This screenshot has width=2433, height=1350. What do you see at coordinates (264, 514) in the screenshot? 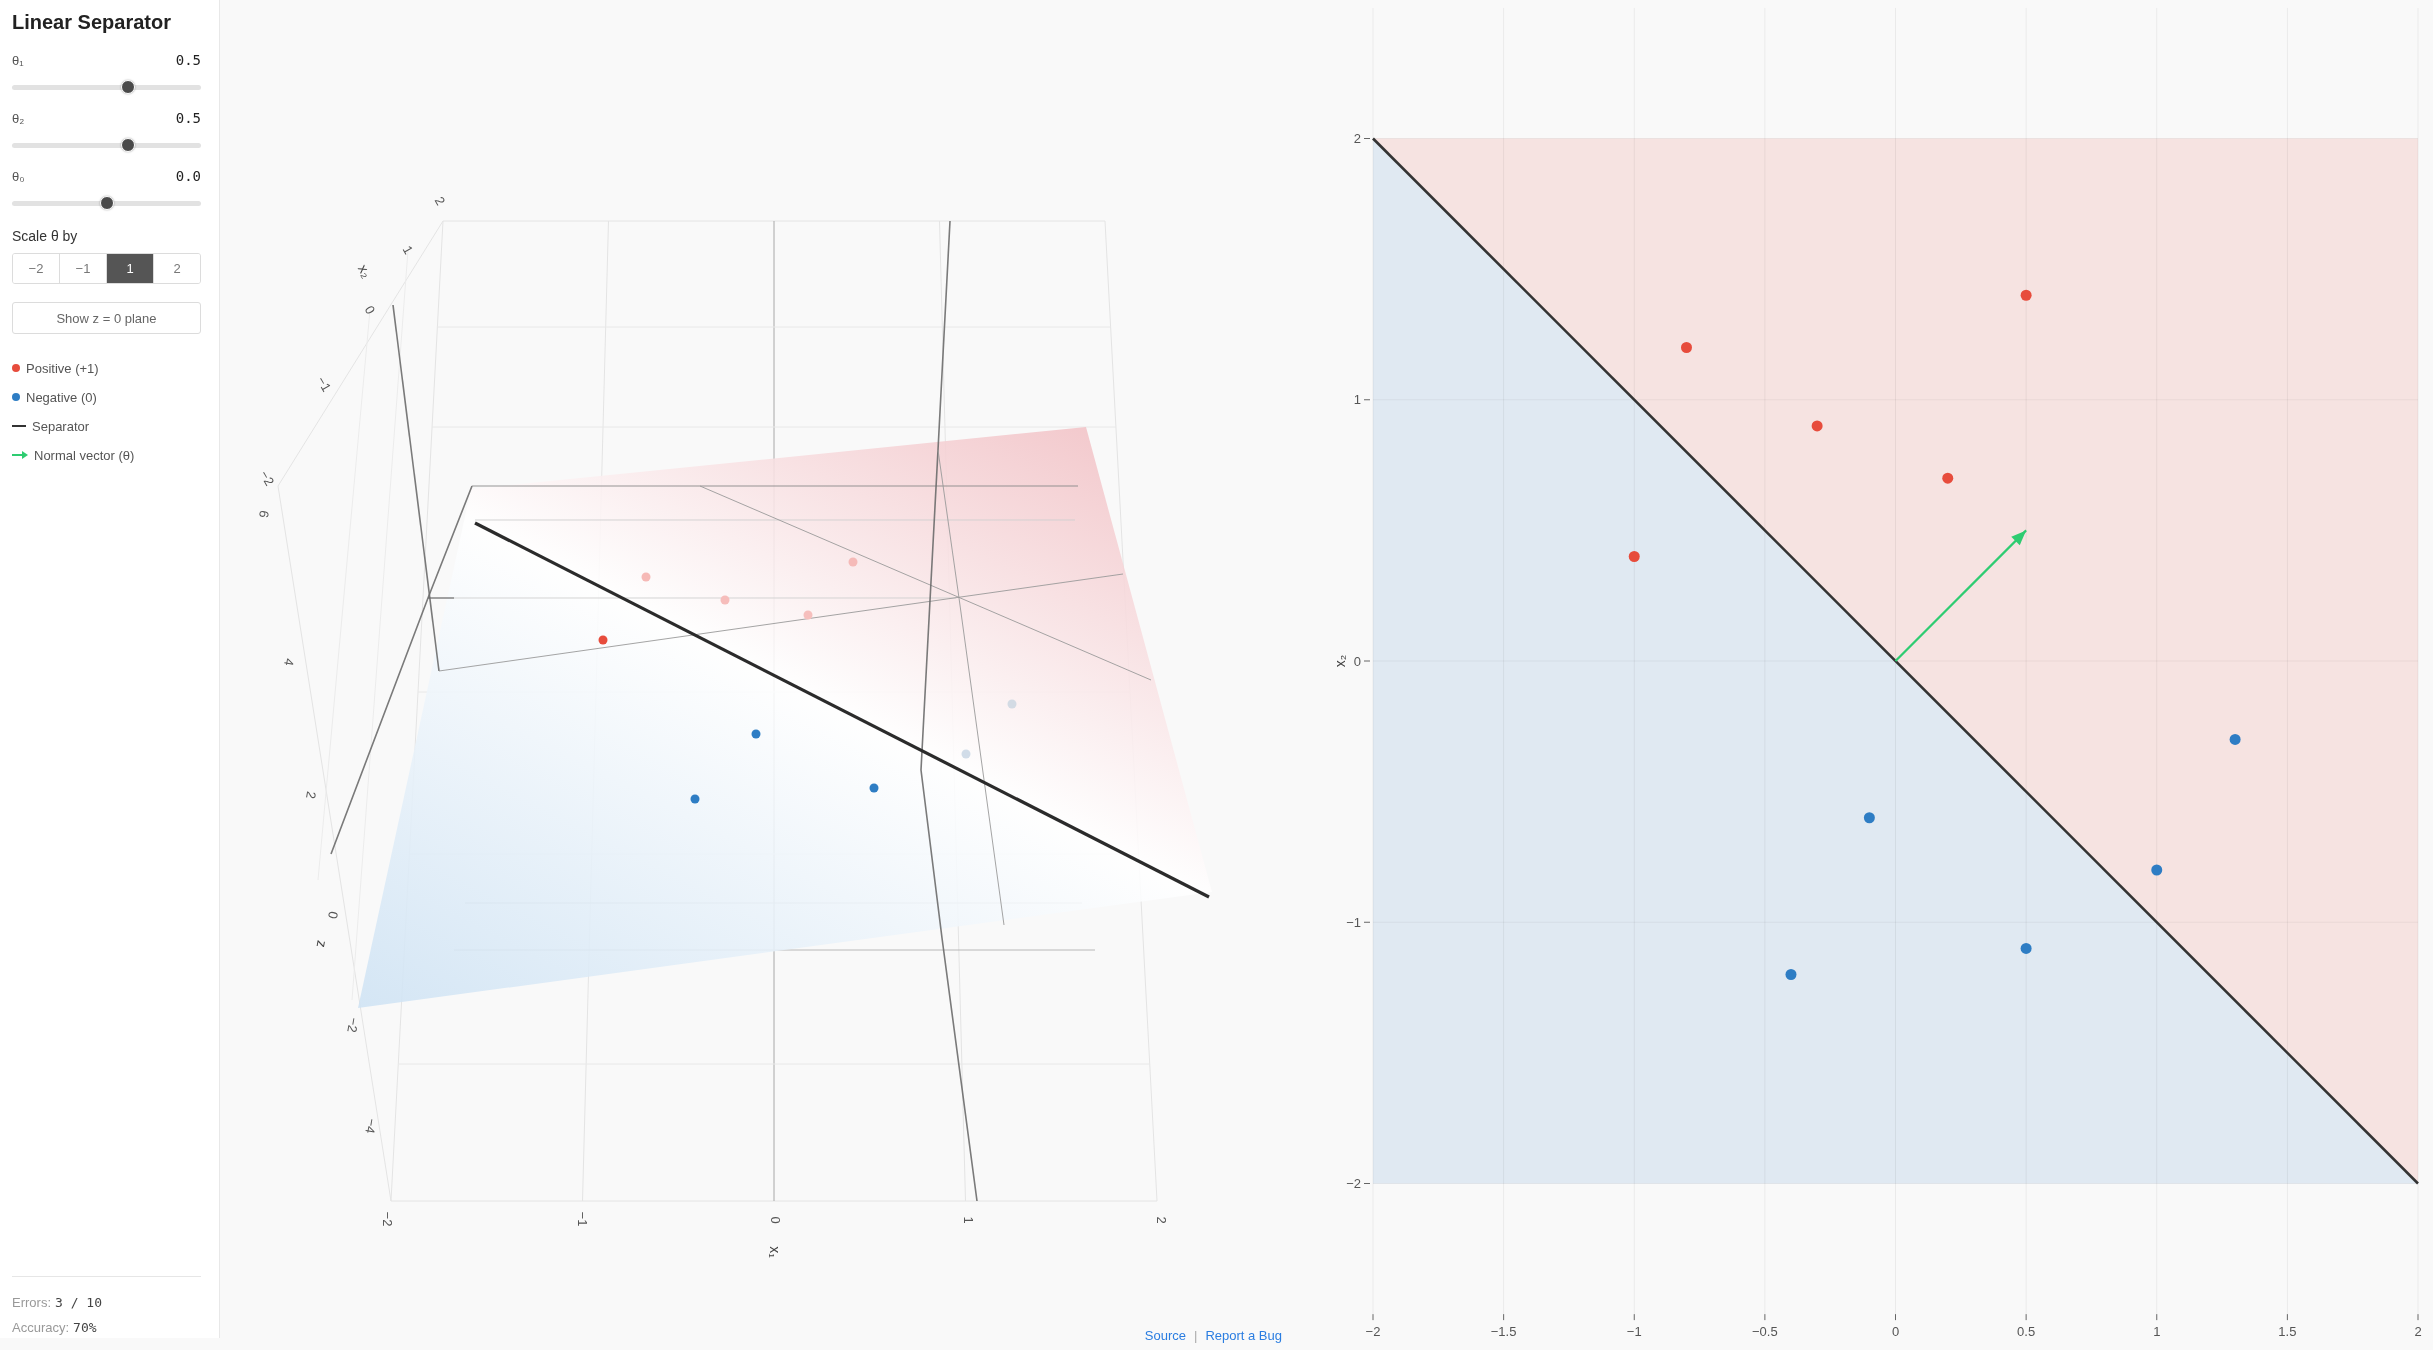
I see `axis-tick-label: 6` at bounding box center [264, 514].